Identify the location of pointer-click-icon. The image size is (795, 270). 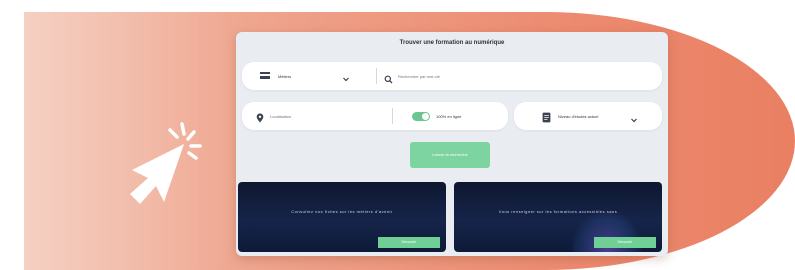
(170, 168).